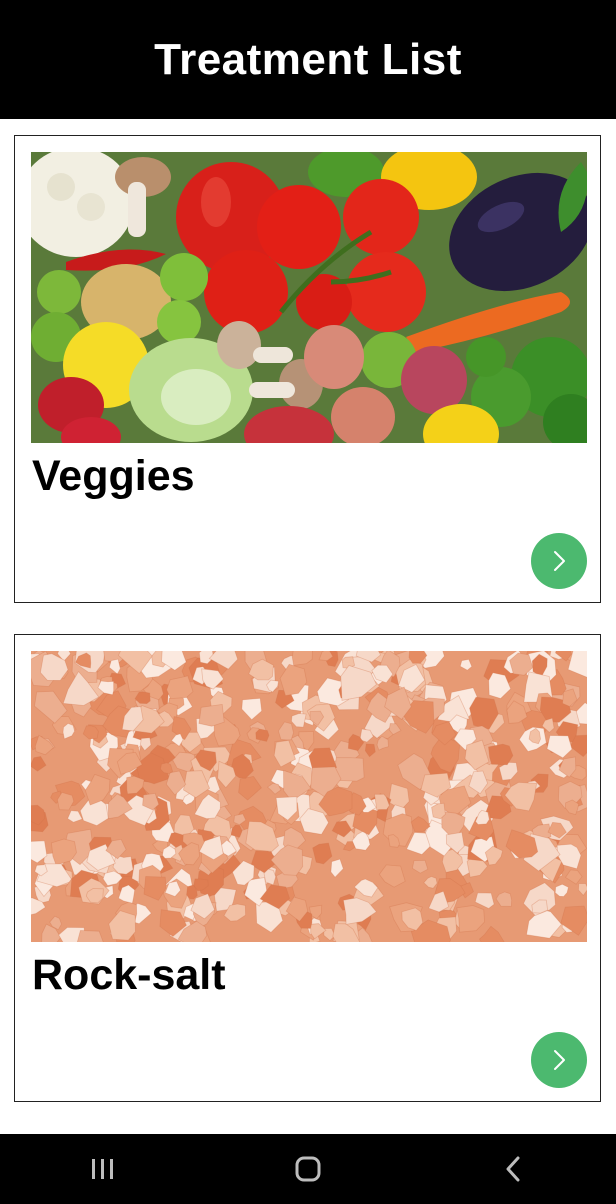 This screenshot has width=616, height=1204. I want to click on app-header: Treatment List, so click(308, 59).